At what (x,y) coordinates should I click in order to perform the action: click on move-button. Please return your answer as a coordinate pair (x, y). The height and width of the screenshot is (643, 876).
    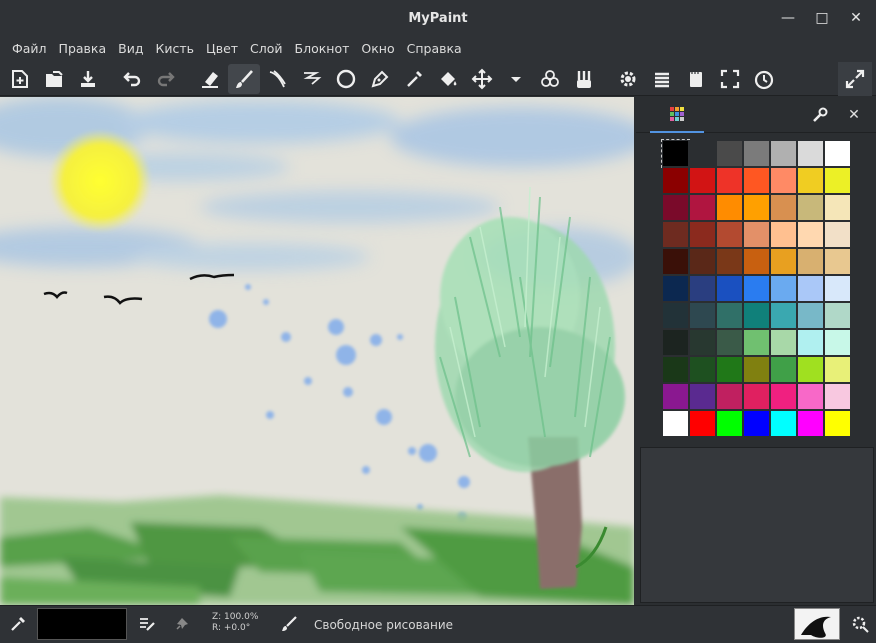
    Looking at the image, I should click on (482, 79).